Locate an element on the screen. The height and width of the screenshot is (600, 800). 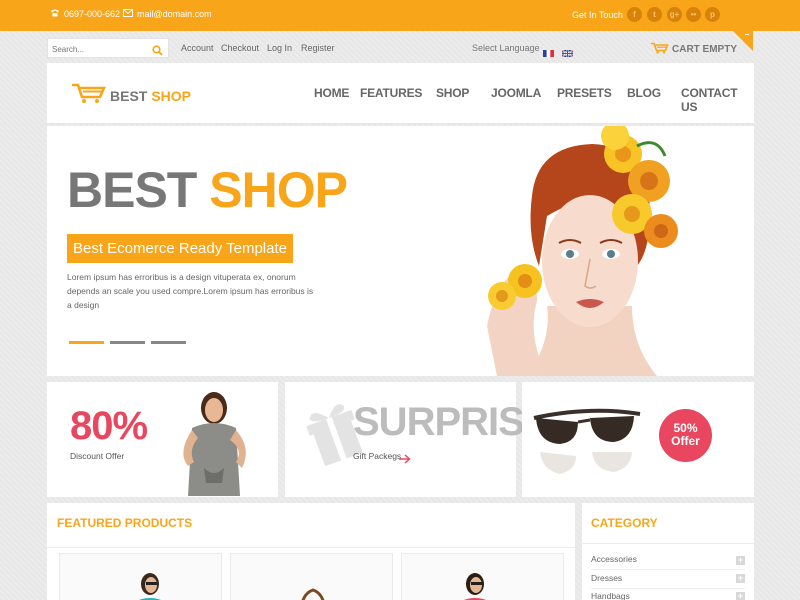
cart-label: CART EMPTY is located at coordinates (704, 49).